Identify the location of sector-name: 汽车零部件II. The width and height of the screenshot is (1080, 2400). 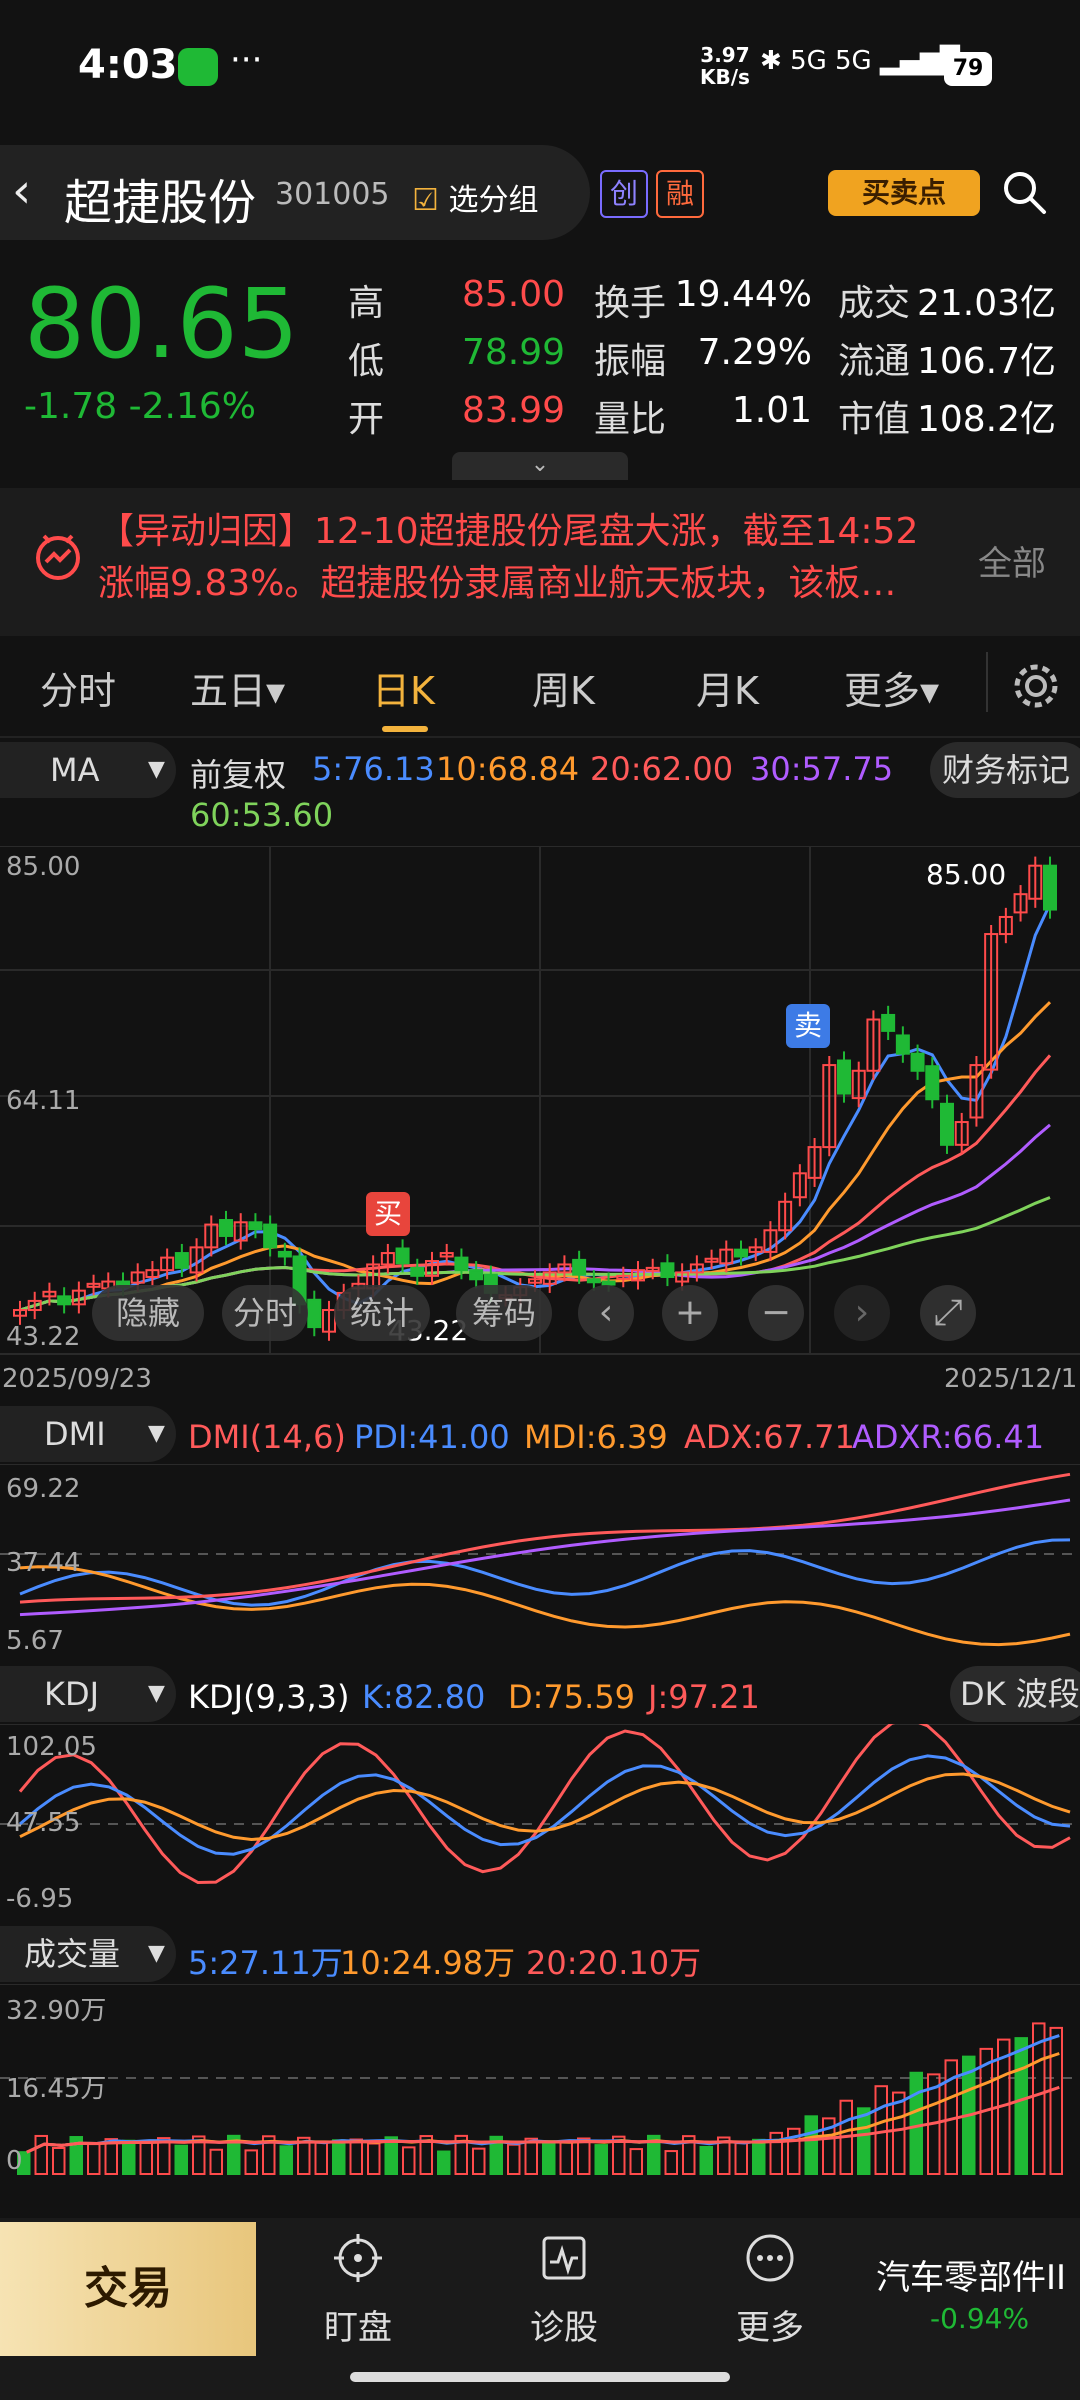
(971, 2274).